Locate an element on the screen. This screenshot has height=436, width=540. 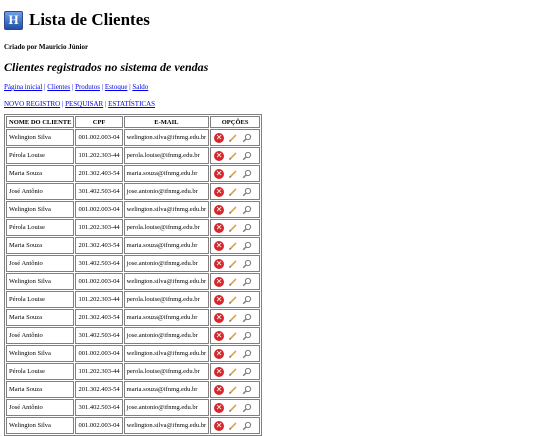
nav-link-2: Clientes is located at coordinates (58, 87).